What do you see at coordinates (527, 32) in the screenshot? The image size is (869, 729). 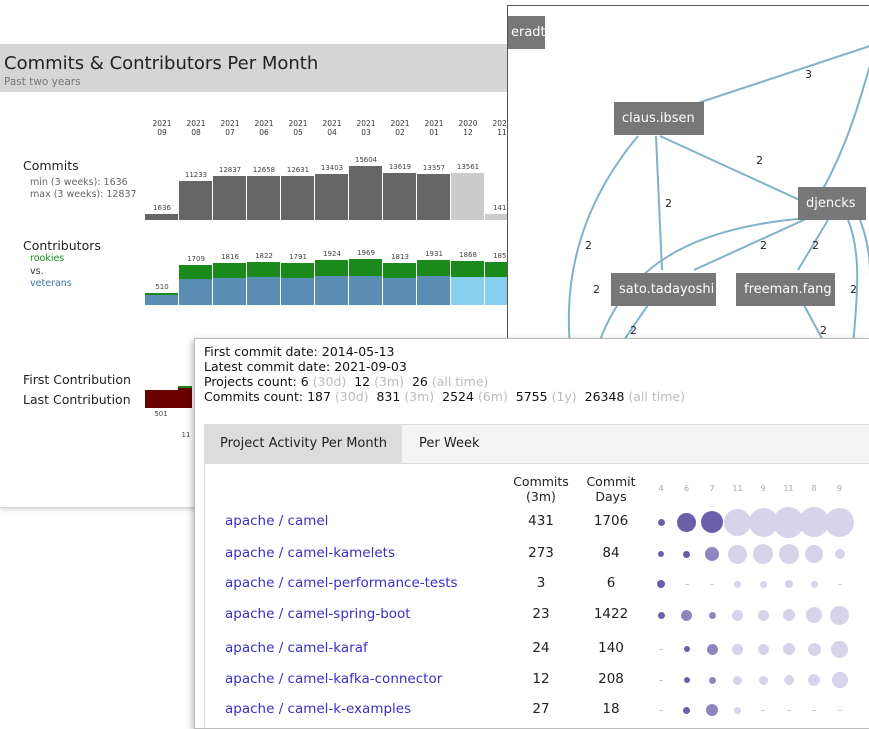 I see `graph-node-eradt: eradt` at bounding box center [527, 32].